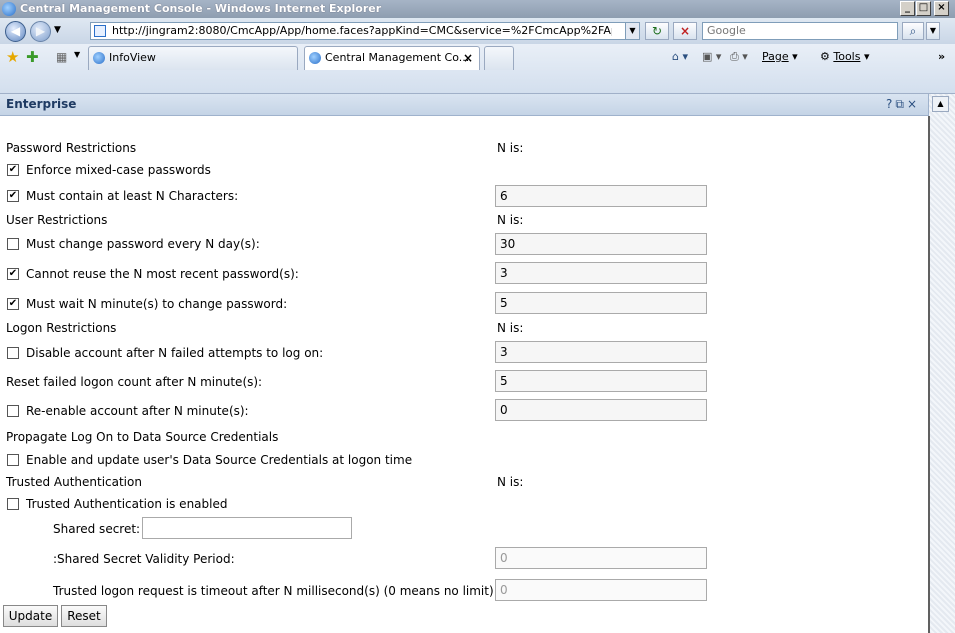  What do you see at coordinates (13, 274) in the screenshot?
I see `no-reuse-checkbox: ✔` at bounding box center [13, 274].